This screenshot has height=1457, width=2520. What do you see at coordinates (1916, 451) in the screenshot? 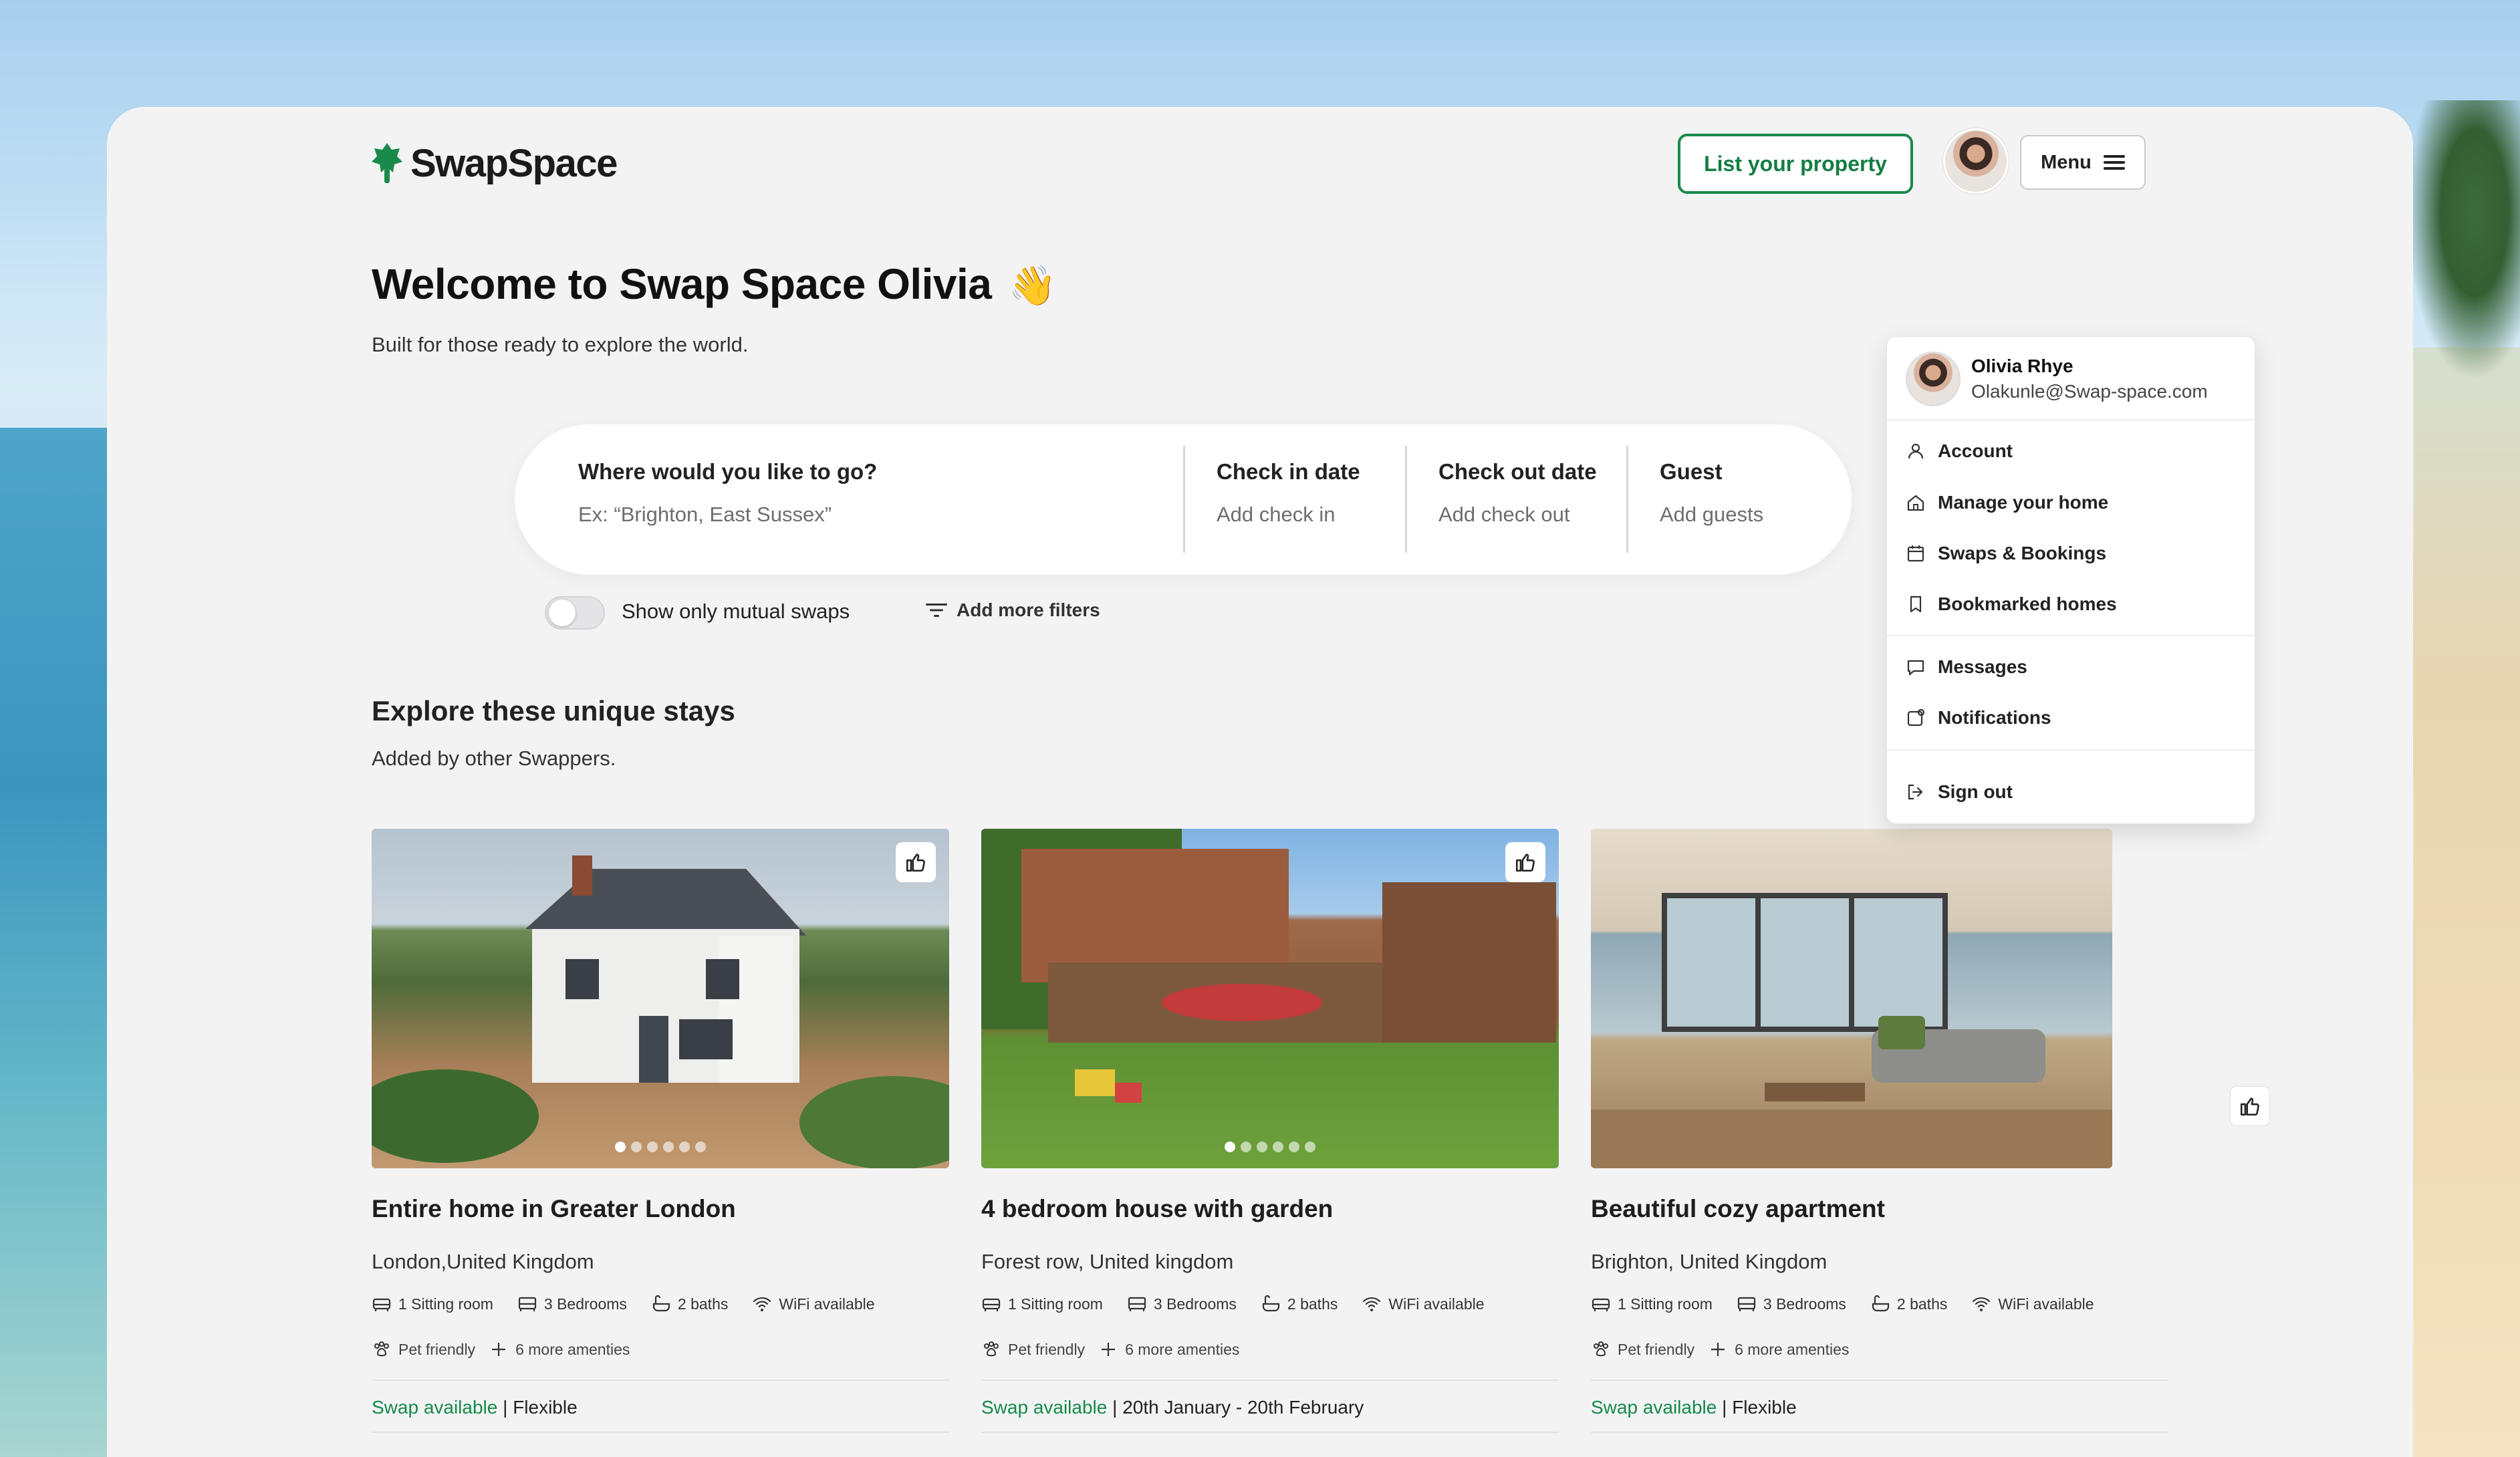
I see `user-icon` at bounding box center [1916, 451].